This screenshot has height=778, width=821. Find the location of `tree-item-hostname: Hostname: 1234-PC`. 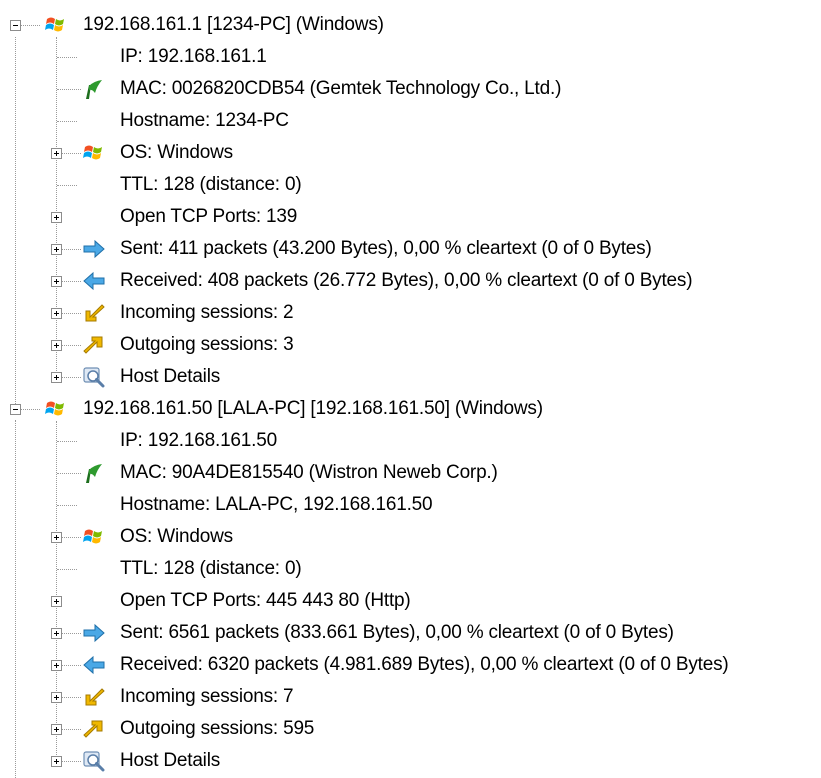

tree-item-hostname: Hostname: 1234-PC is located at coordinates (410, 121).